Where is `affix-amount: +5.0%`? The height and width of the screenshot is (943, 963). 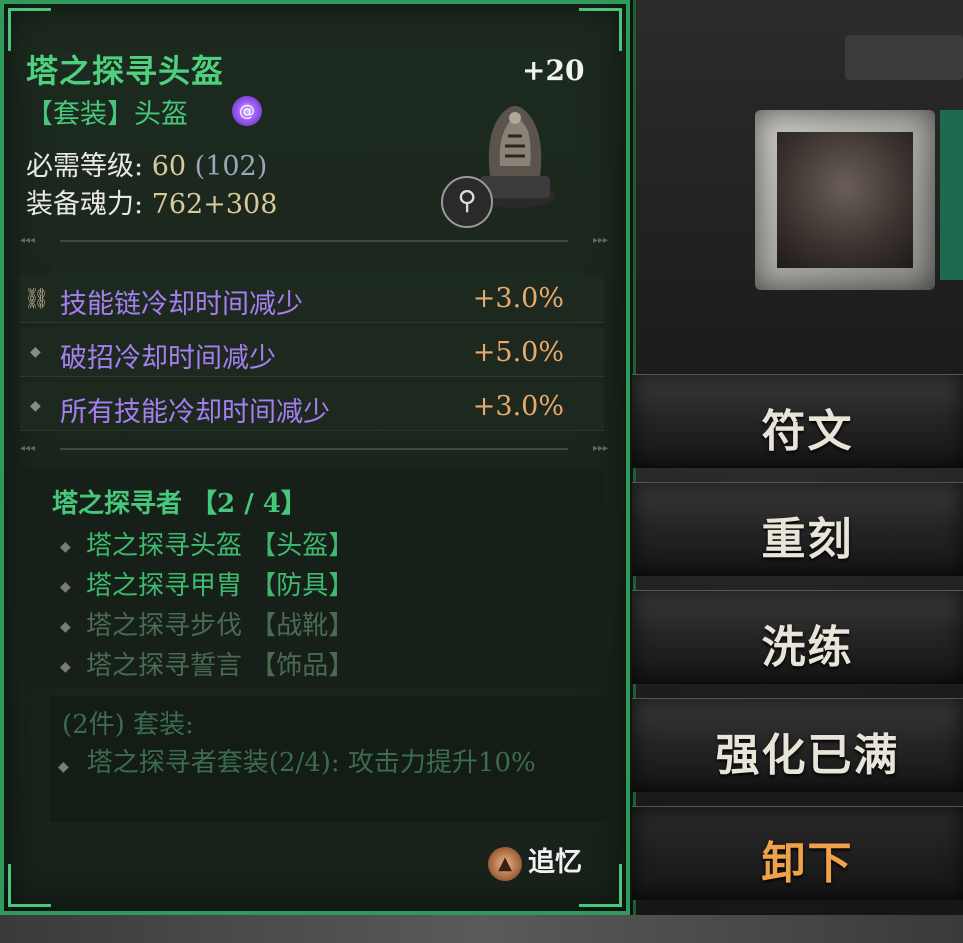
affix-amount: +5.0% is located at coordinates (518, 352).